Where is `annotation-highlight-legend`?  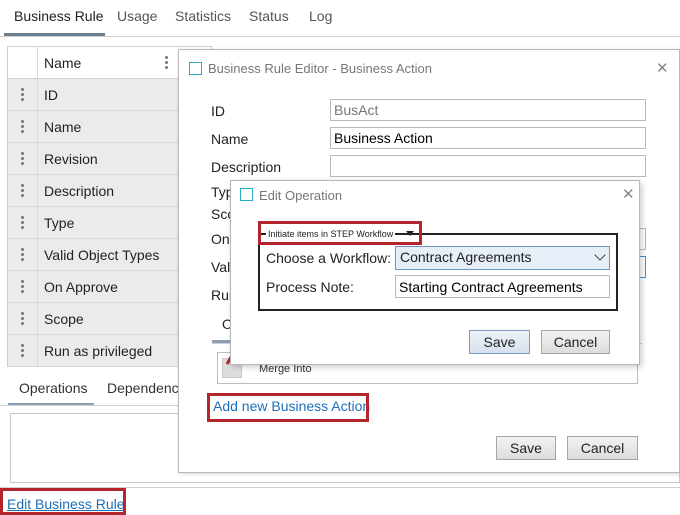
annotation-highlight-legend is located at coordinates (340, 233).